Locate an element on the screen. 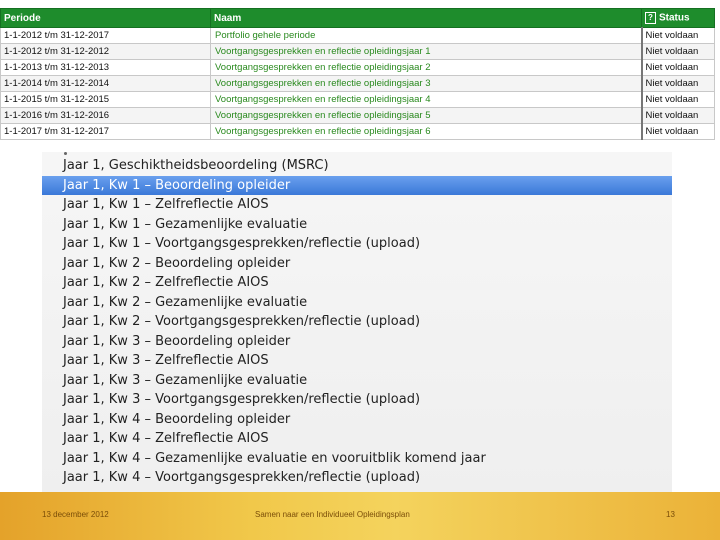 Image resolution: width=720 pixels, height=540 pixels. row-periode: 1-1-2016 t/m 31-12-2016 is located at coordinates (105, 115).